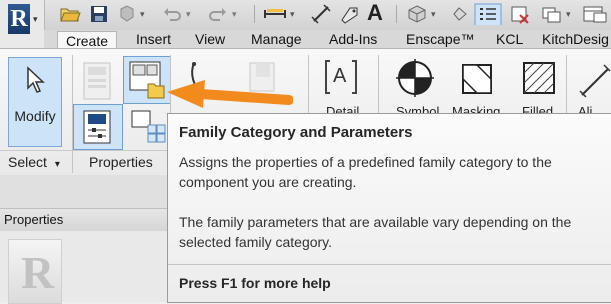 This screenshot has width=611, height=304. I want to click on text-tool-icon: A, so click(375, 12).